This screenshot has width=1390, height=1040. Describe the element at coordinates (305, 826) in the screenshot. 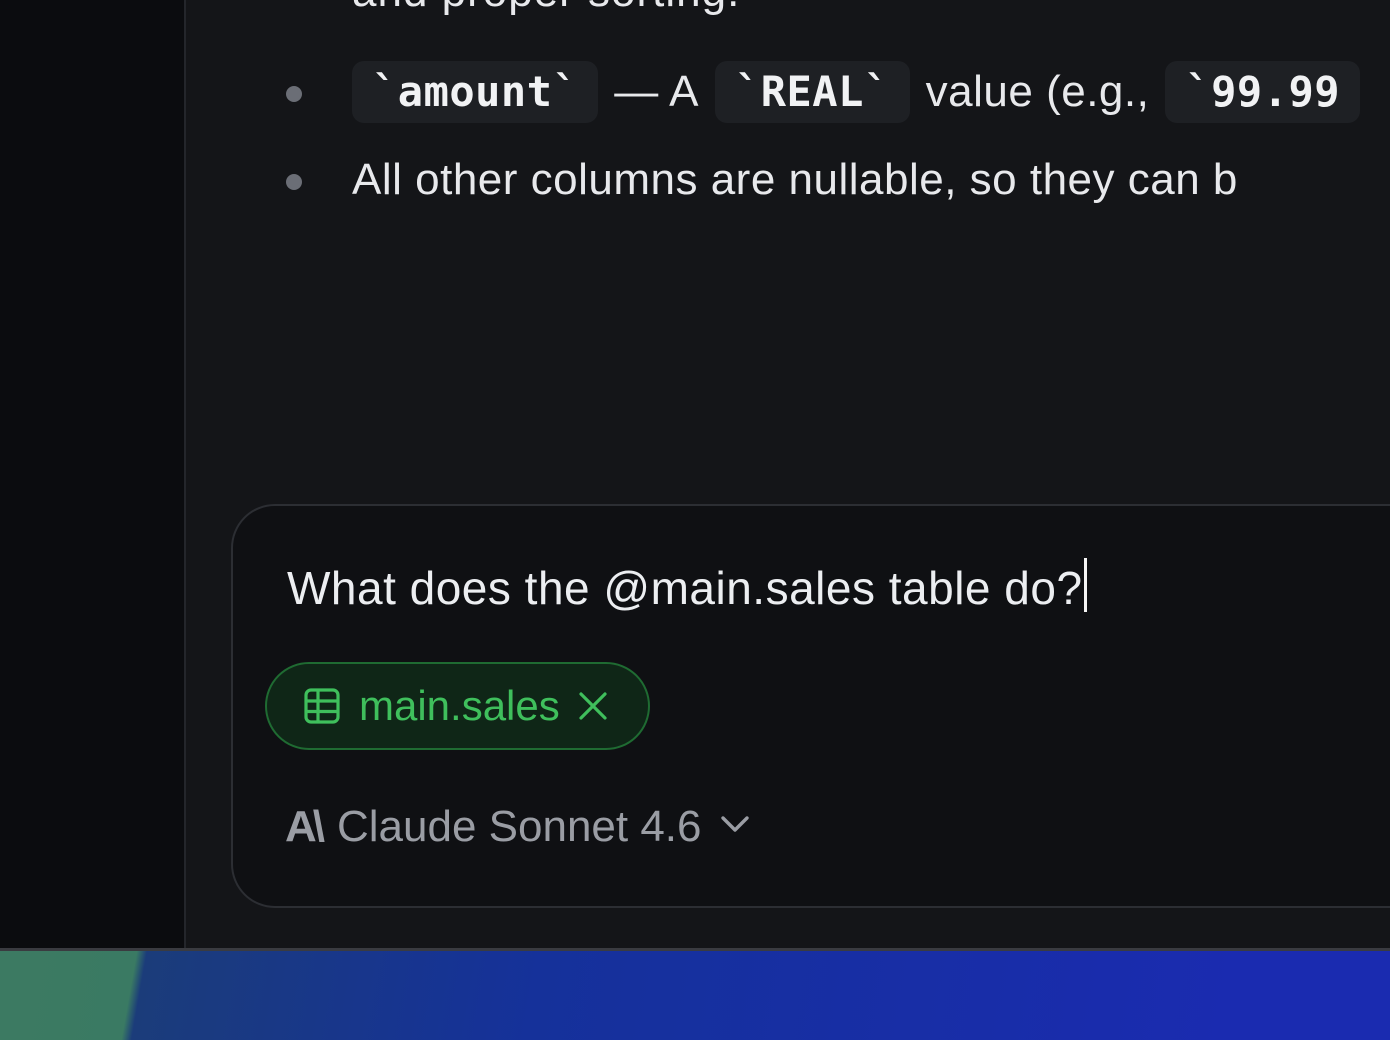

I see `anthropic-logo-icon: A\` at that location.